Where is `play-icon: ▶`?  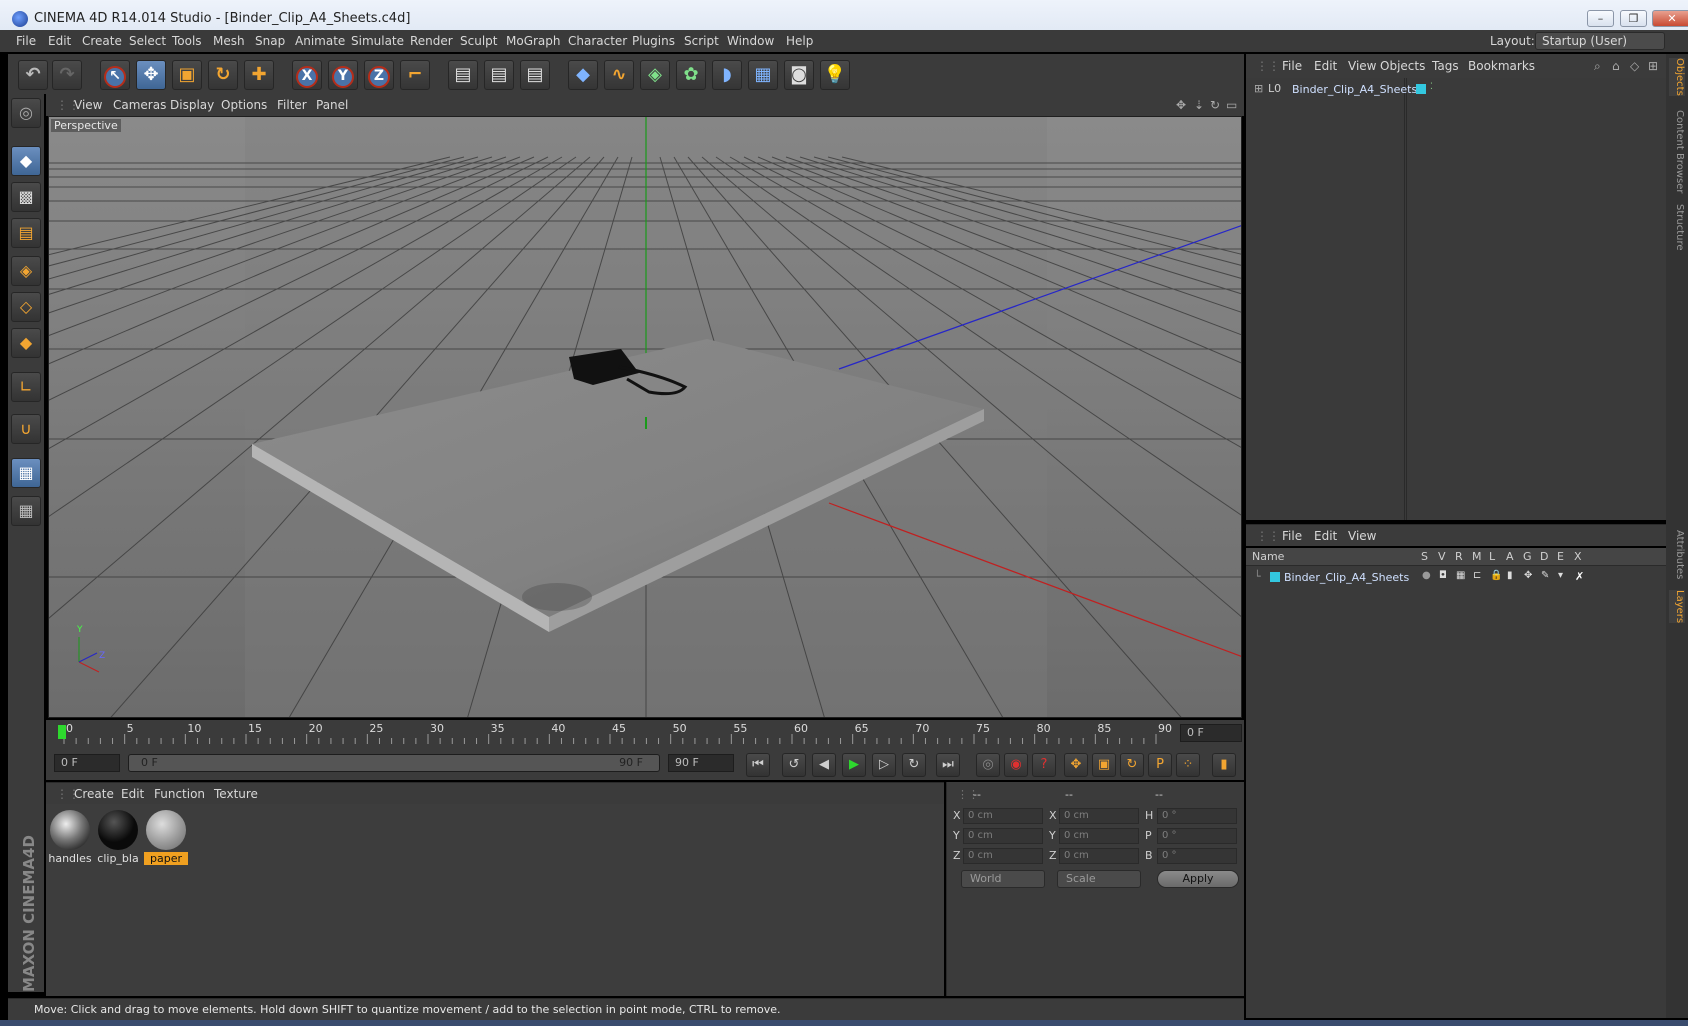
play-icon: ▶ is located at coordinates (854, 765).